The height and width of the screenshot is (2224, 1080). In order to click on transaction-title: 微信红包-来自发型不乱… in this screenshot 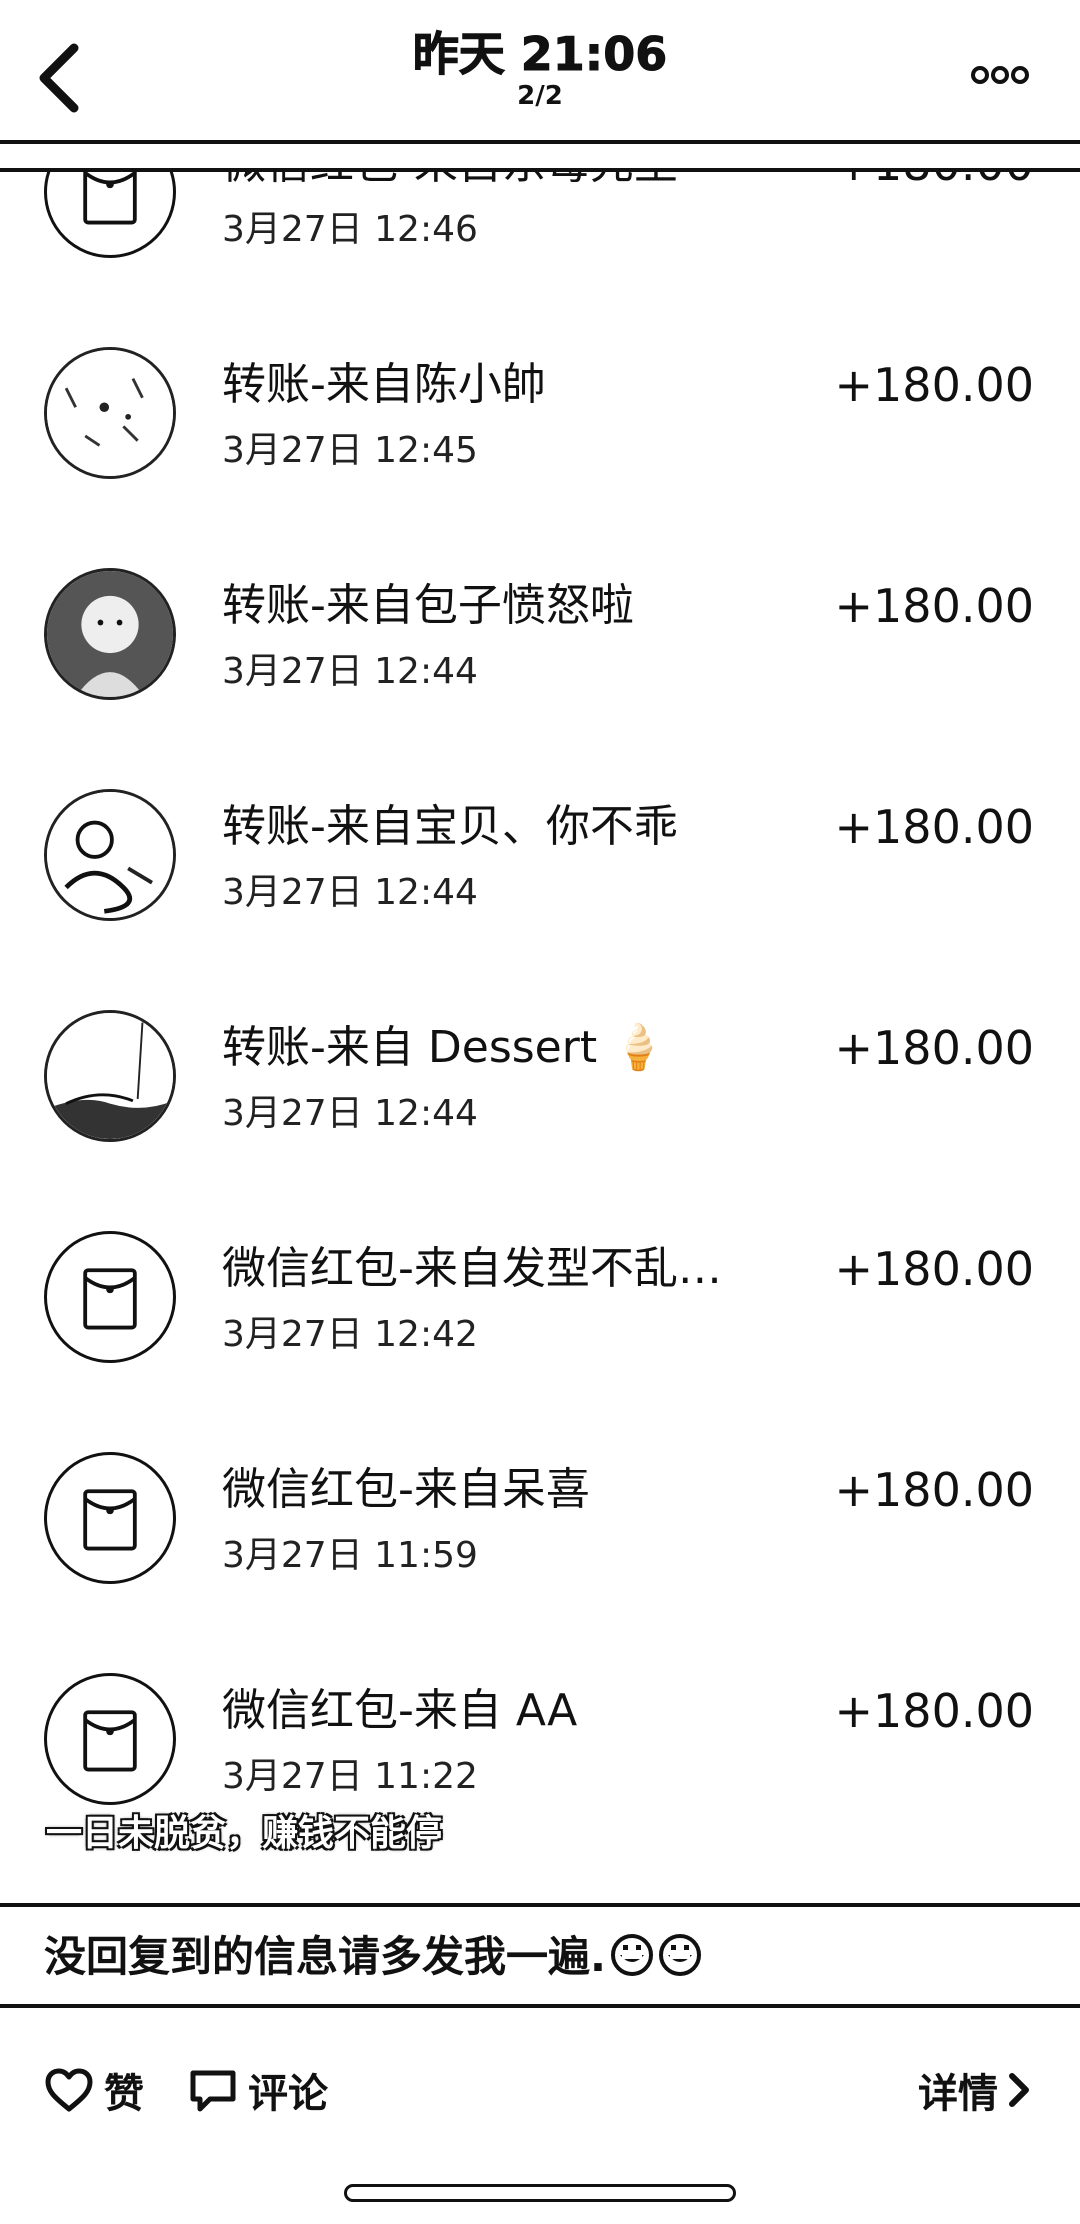, I will do `click(472, 1268)`.